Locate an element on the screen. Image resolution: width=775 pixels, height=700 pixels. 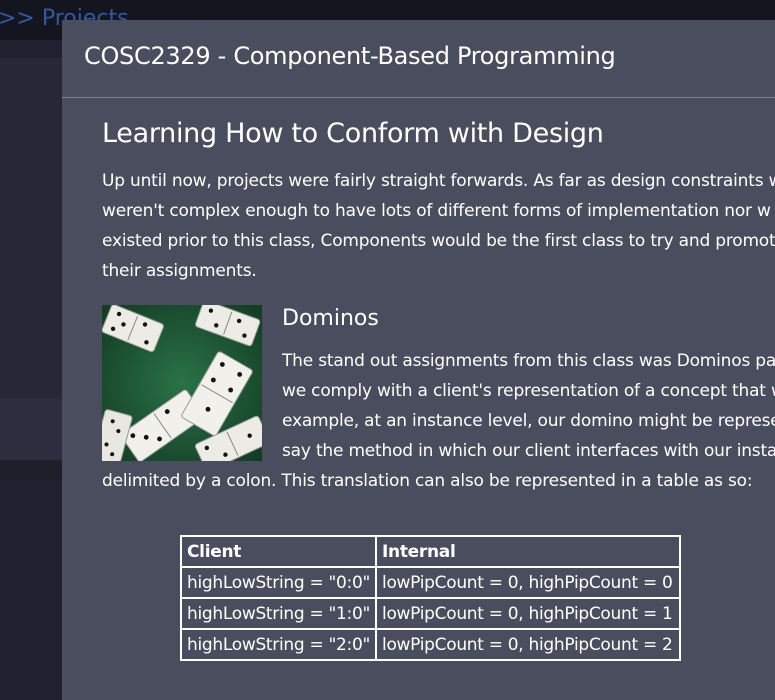
modal-header: COSC2329 - Component-Based Programming is located at coordinates (418, 59).